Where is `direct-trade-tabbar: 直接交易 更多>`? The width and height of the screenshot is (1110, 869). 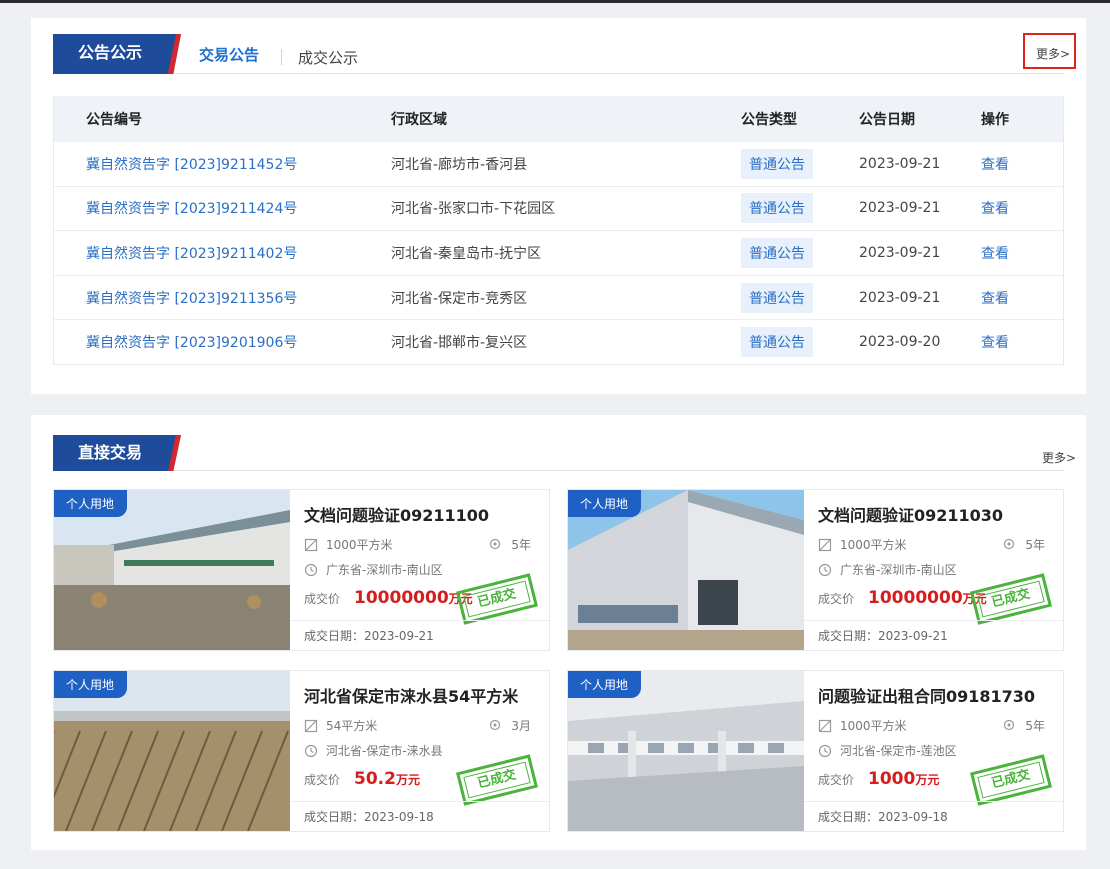
direct-trade-tabbar: 直接交易 更多> is located at coordinates (564, 453).